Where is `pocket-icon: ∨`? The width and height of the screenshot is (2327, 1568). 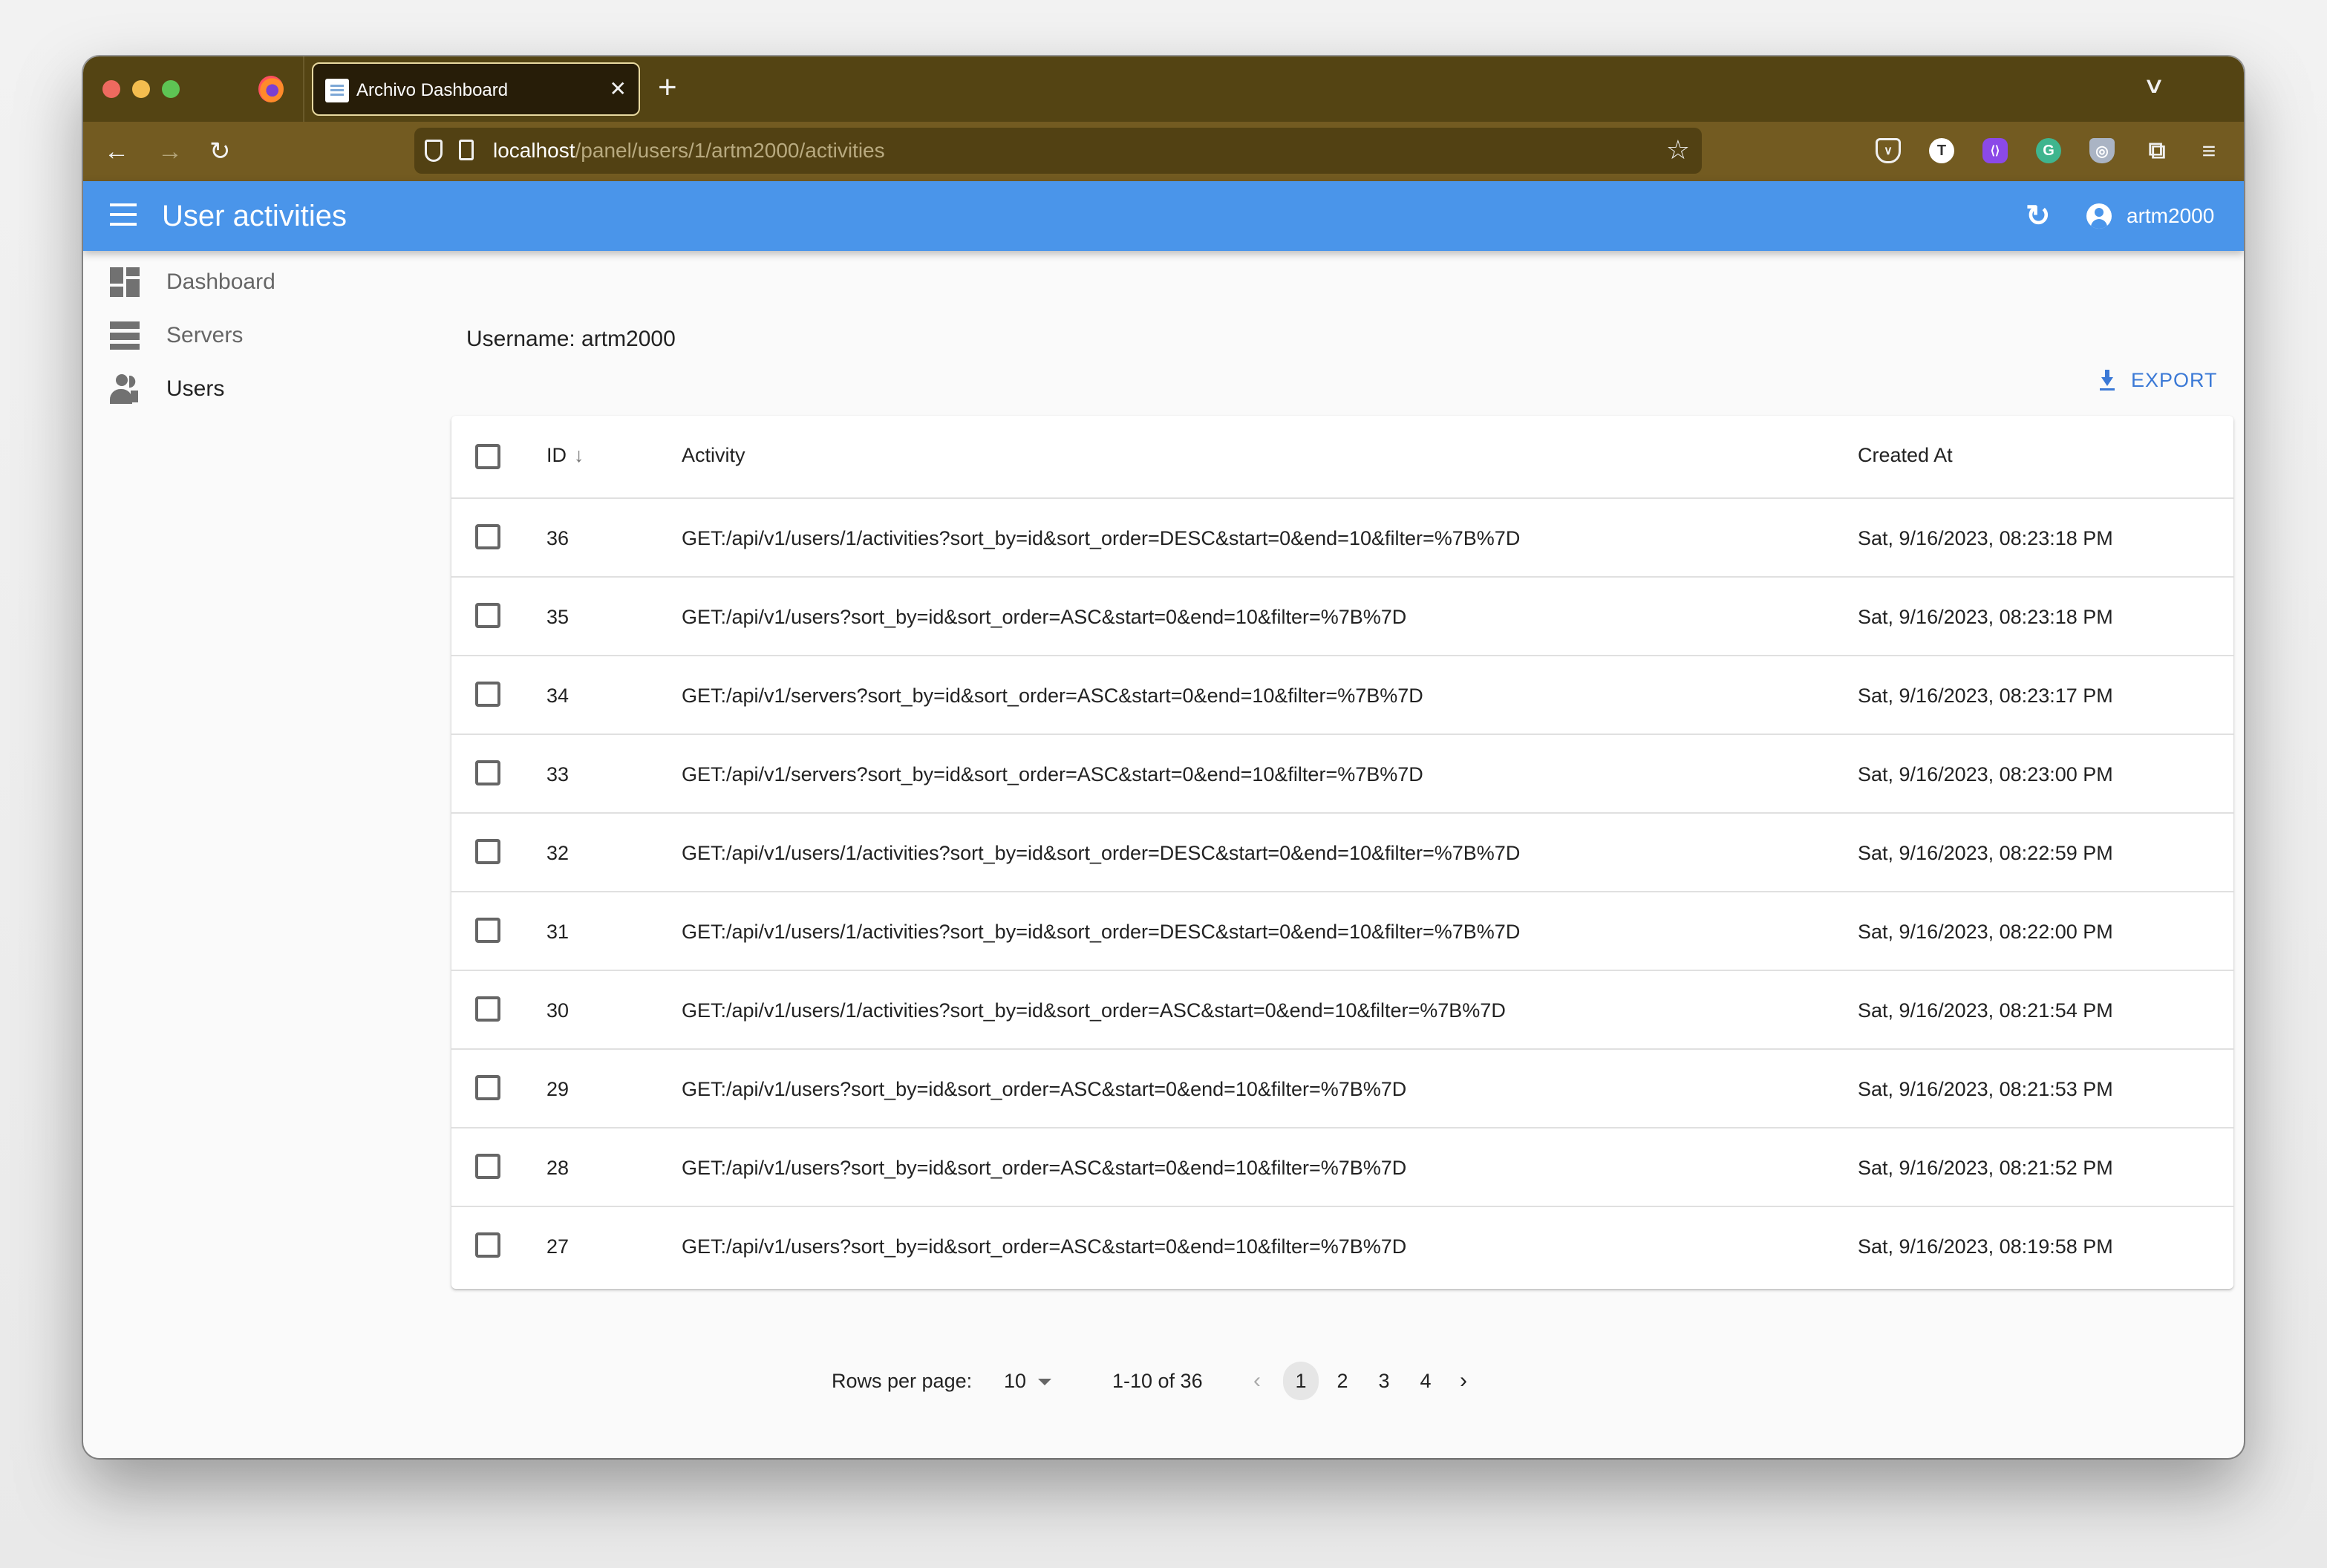
pocket-icon: ∨ is located at coordinates (1888, 150).